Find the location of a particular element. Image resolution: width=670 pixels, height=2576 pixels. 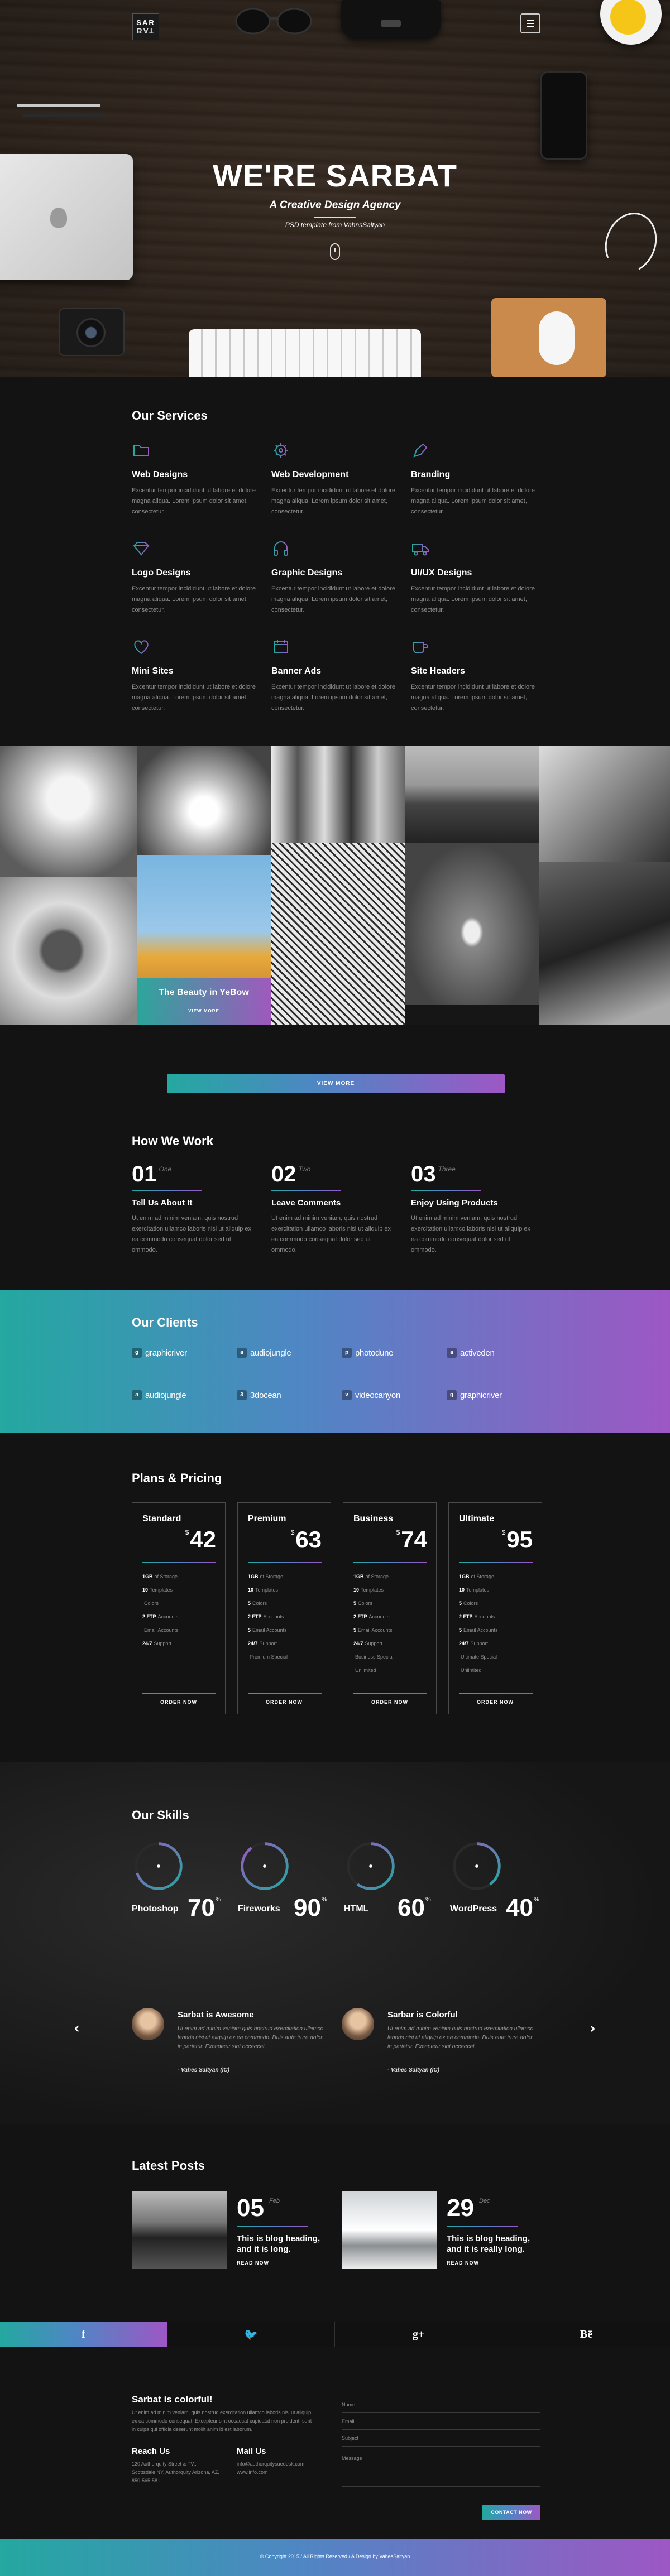

logo: SAR BAT is located at coordinates (145, 26).